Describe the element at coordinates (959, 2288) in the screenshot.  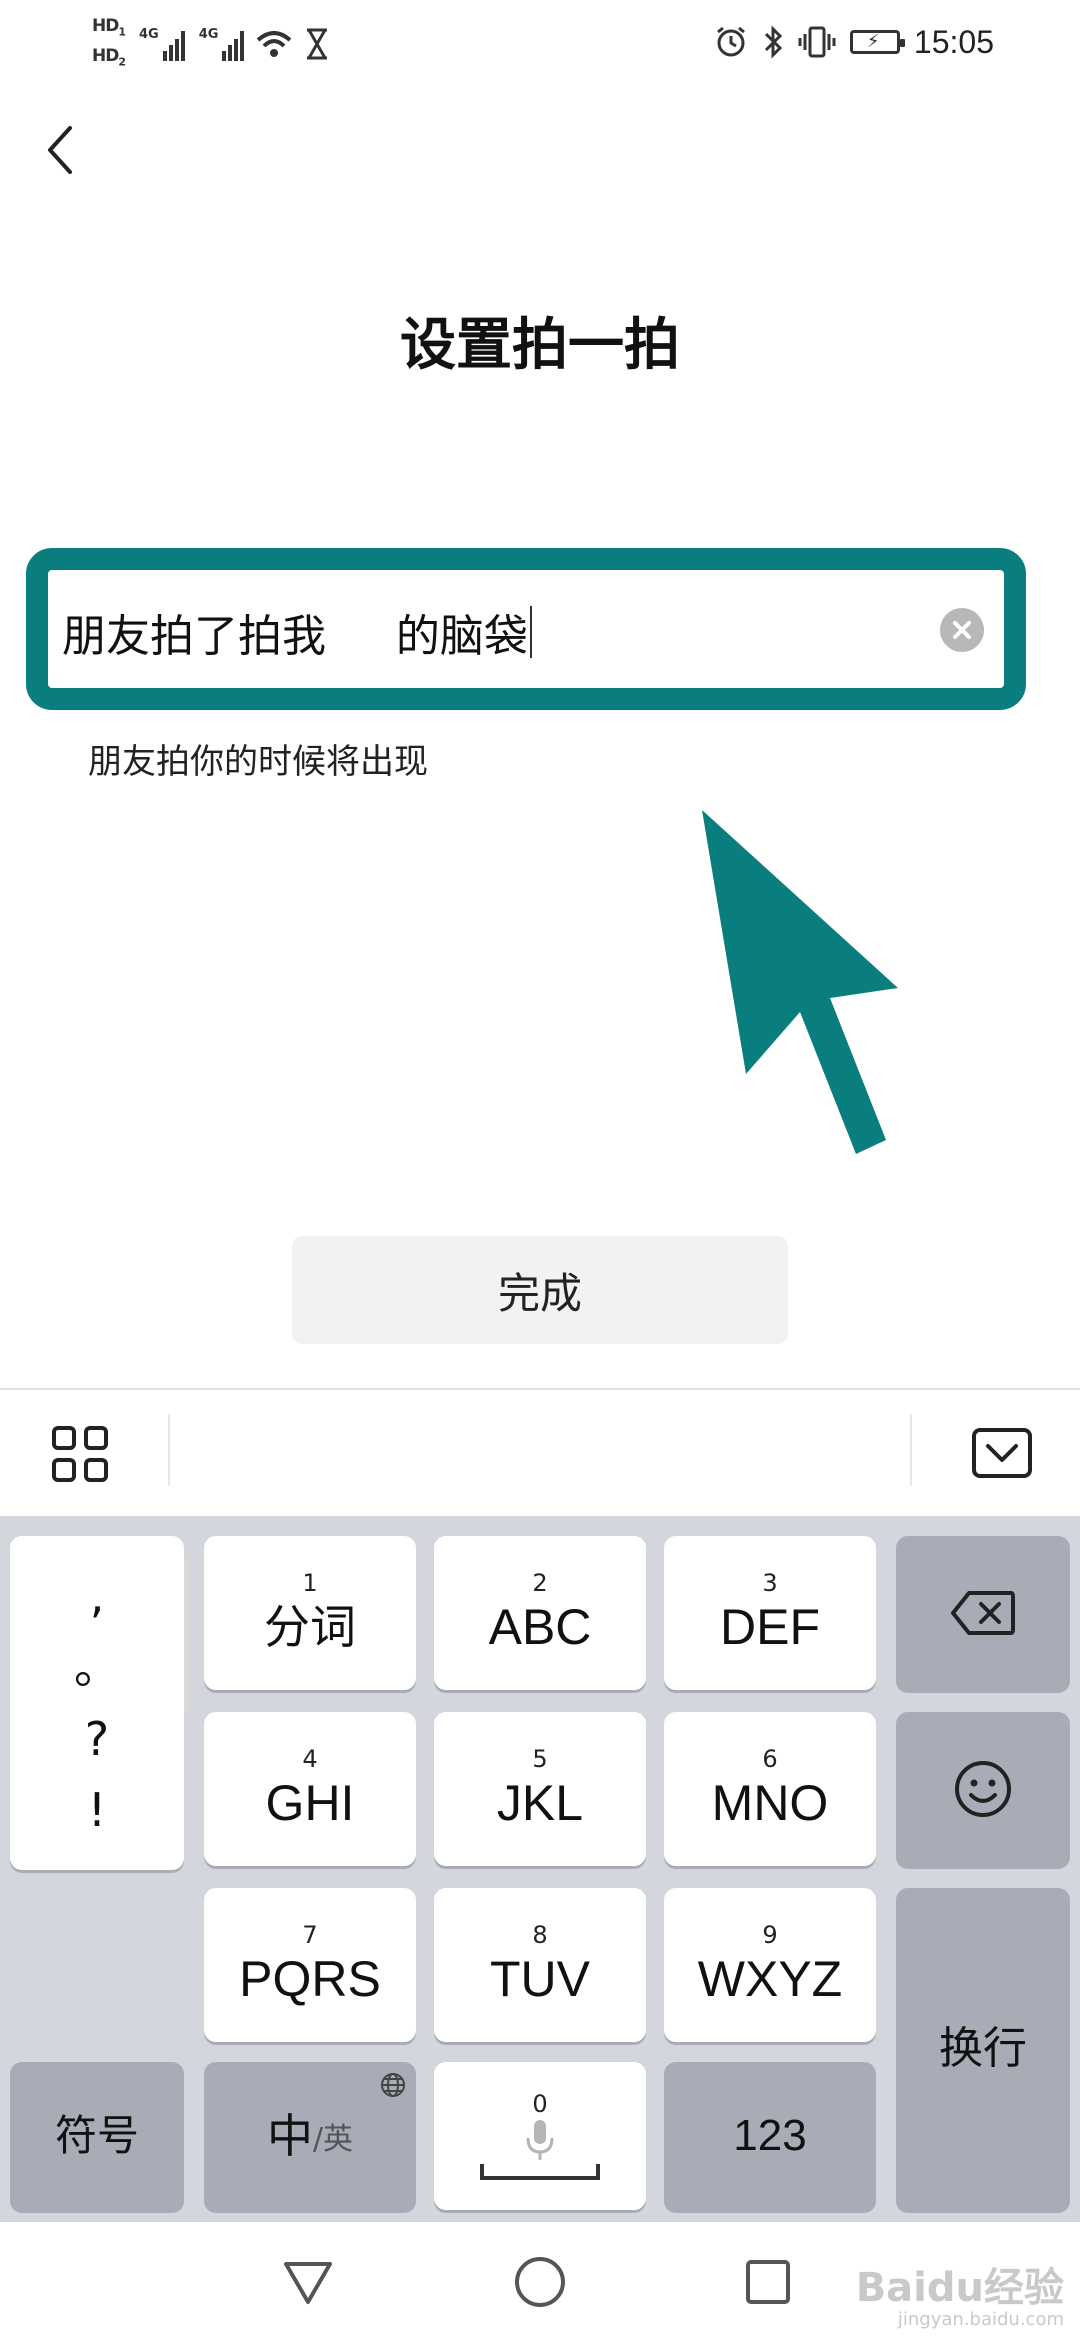
I see `watermark-title: Baidu经验` at that location.